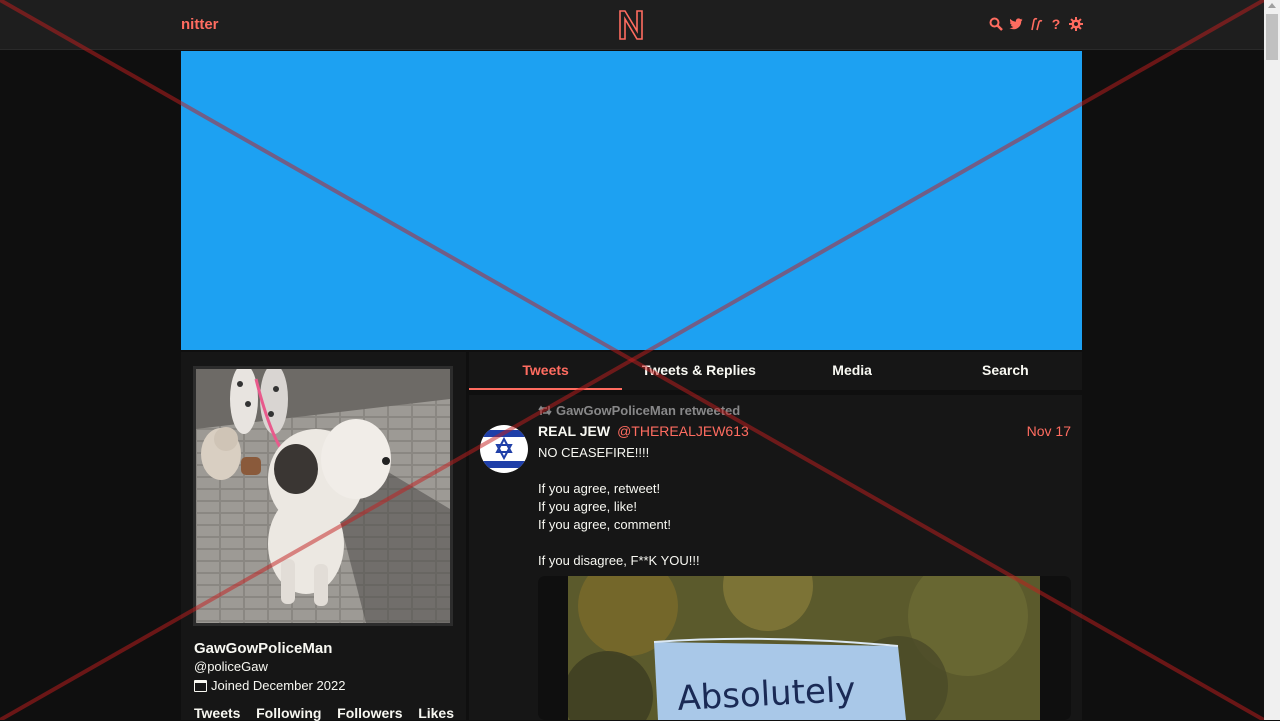  What do you see at coordinates (263, 648) in the screenshot?
I see `profile-fullname: GawGowPoliceMan` at bounding box center [263, 648].